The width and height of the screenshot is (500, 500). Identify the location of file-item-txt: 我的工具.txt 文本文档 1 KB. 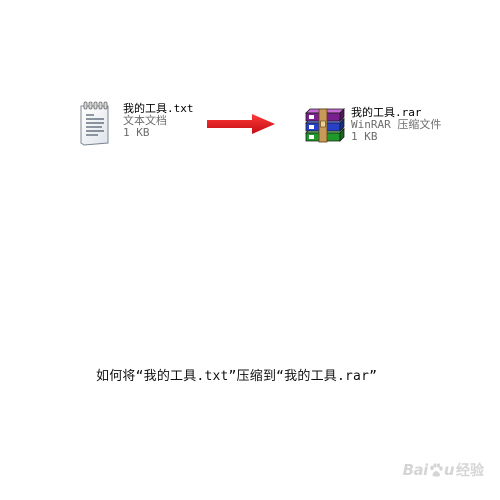
(136, 124).